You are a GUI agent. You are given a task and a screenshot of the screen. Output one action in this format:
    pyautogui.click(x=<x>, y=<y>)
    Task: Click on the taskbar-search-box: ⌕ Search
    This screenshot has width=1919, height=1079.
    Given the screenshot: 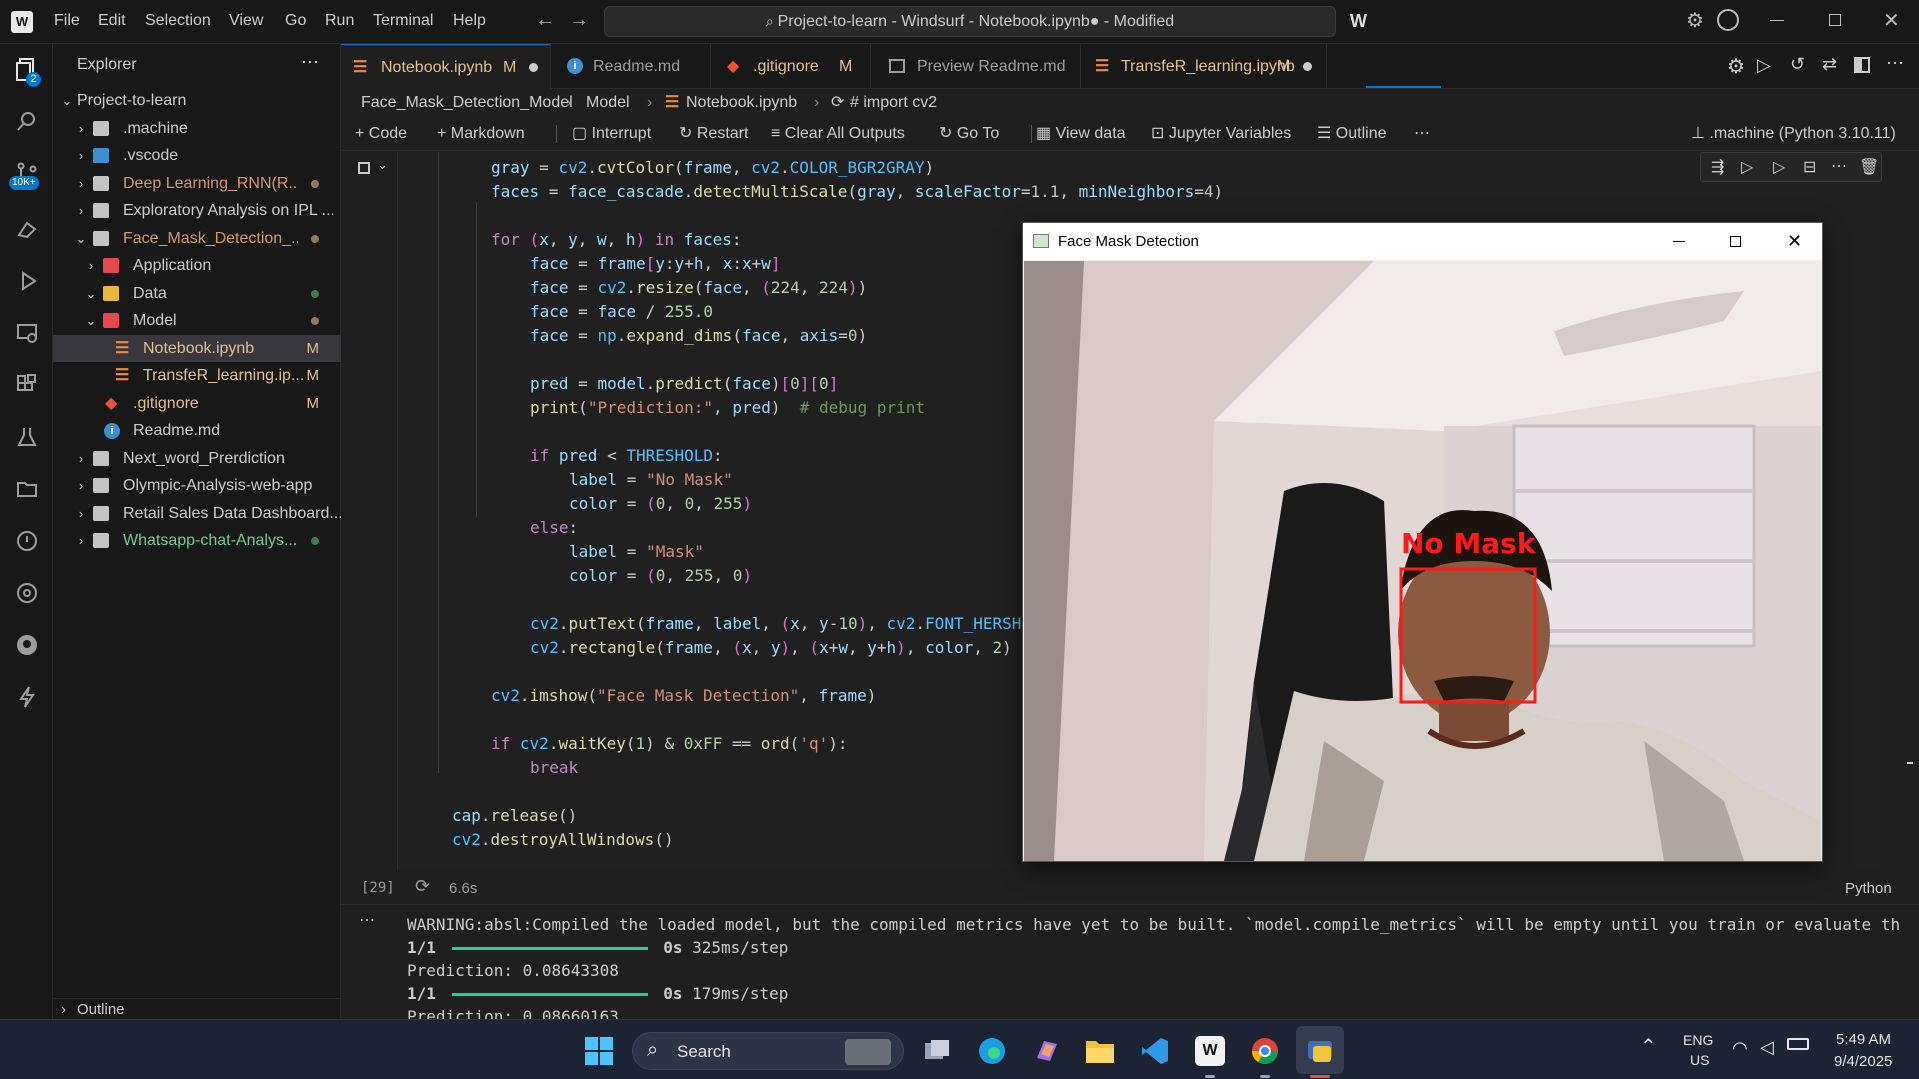 What is the action you would take?
    pyautogui.click(x=768, y=1051)
    